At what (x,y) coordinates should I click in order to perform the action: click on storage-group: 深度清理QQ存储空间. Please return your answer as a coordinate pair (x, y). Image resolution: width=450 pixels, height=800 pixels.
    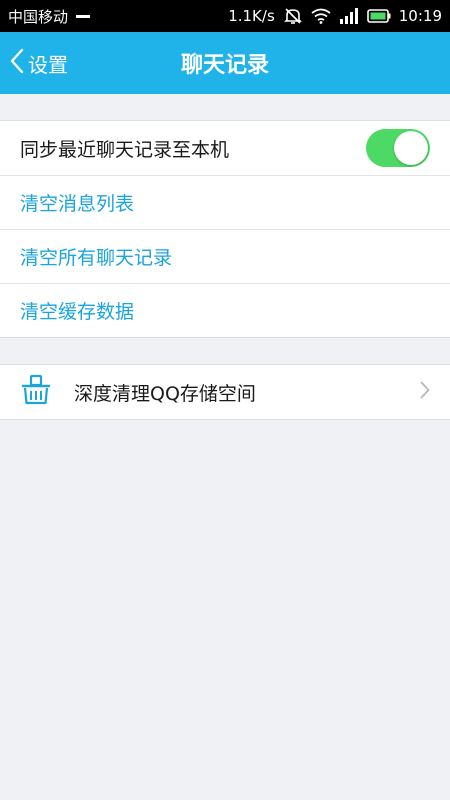
    Looking at the image, I should click on (225, 392).